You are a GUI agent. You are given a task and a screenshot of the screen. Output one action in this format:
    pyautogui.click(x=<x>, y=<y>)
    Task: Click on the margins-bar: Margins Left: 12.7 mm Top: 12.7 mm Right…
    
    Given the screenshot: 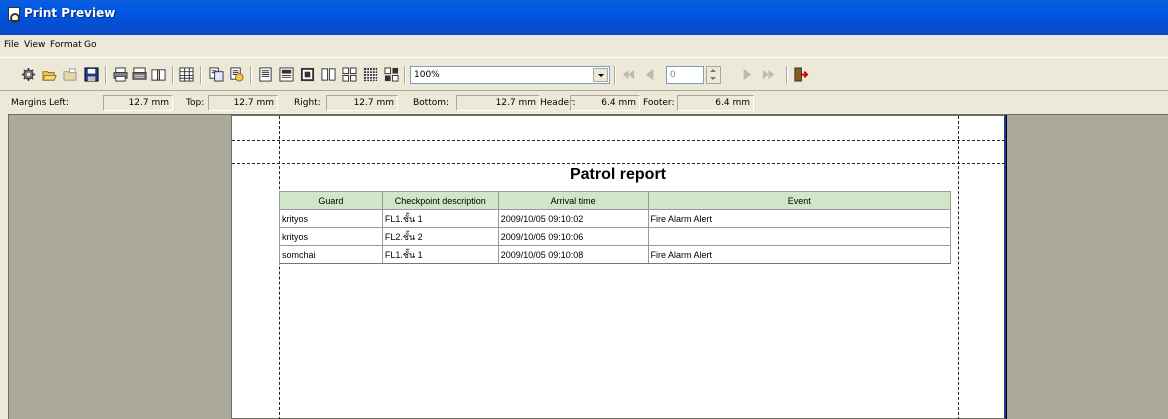 What is the action you would take?
    pyautogui.click(x=584, y=103)
    